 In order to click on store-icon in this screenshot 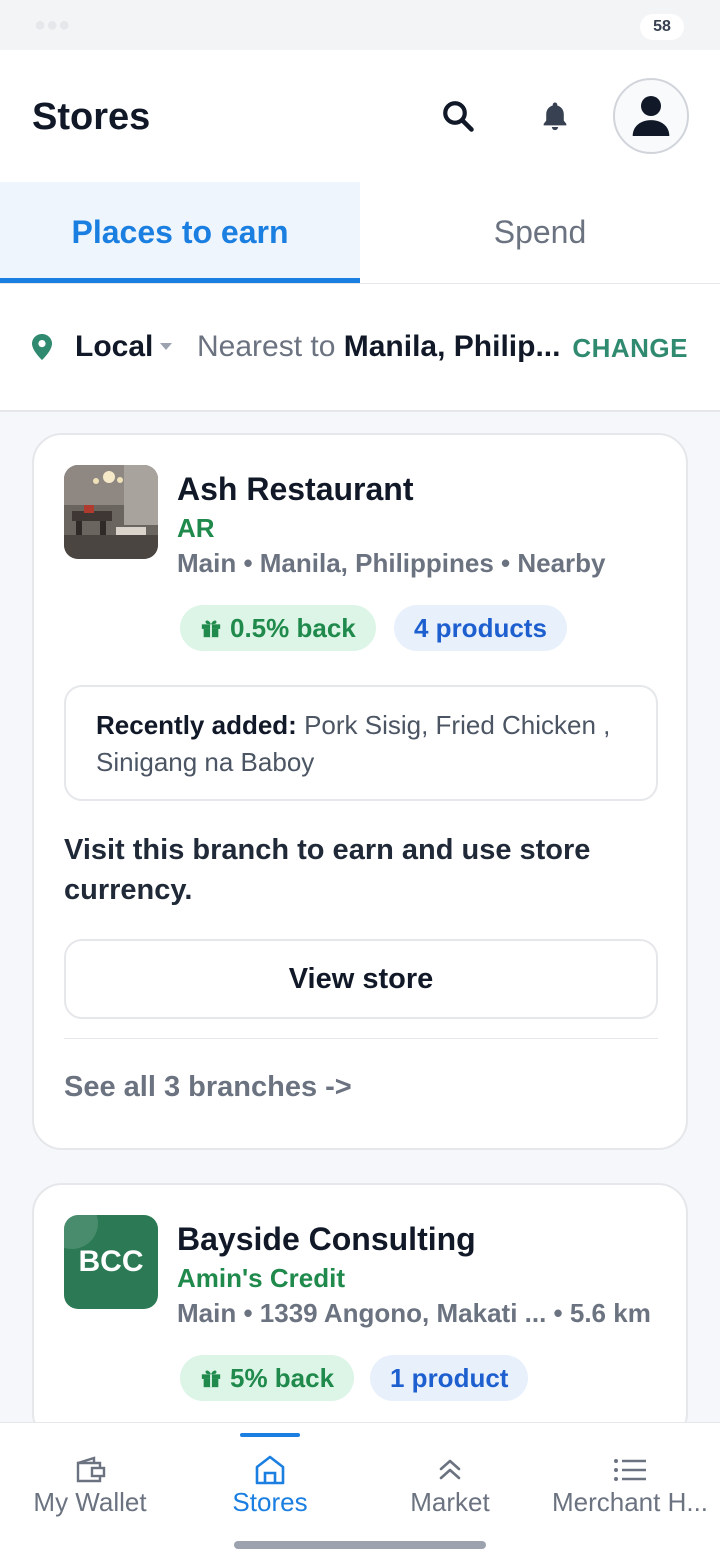, I will do `click(270, 1470)`.